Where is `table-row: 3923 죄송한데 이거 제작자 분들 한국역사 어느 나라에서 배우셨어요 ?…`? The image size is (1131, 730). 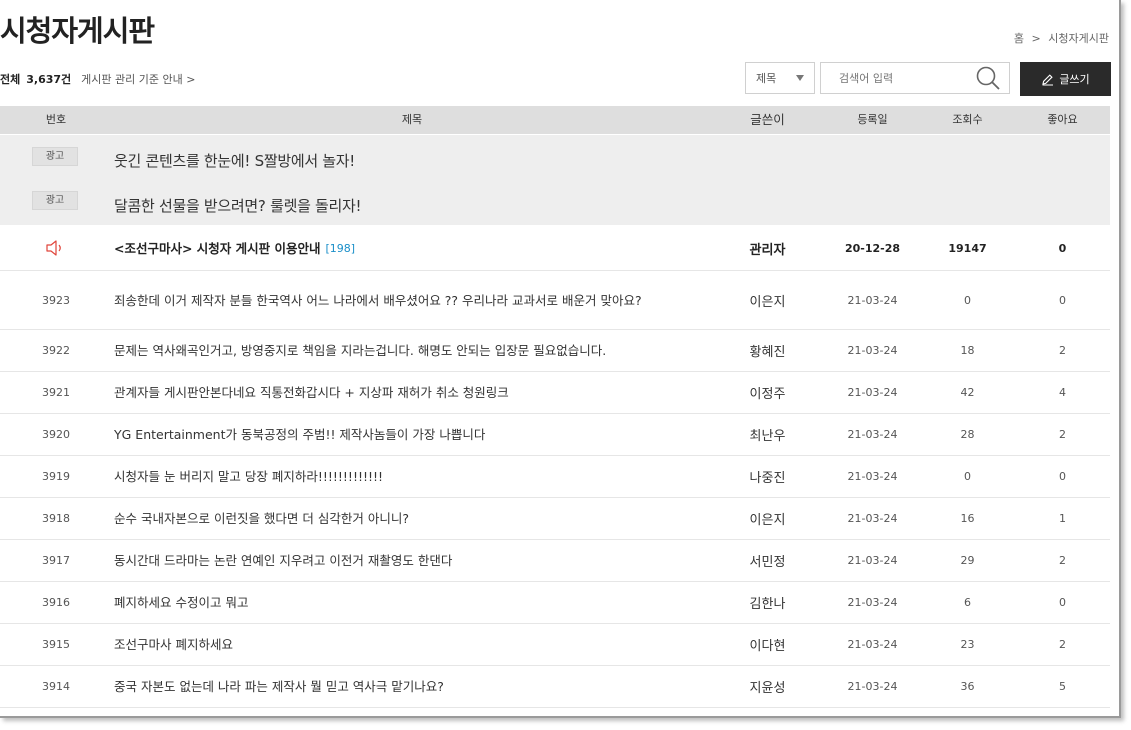 table-row: 3923 죄송한데 이거 제작자 분들 한국역사 어느 나라에서 배우셨어요 ?… is located at coordinates (555, 300).